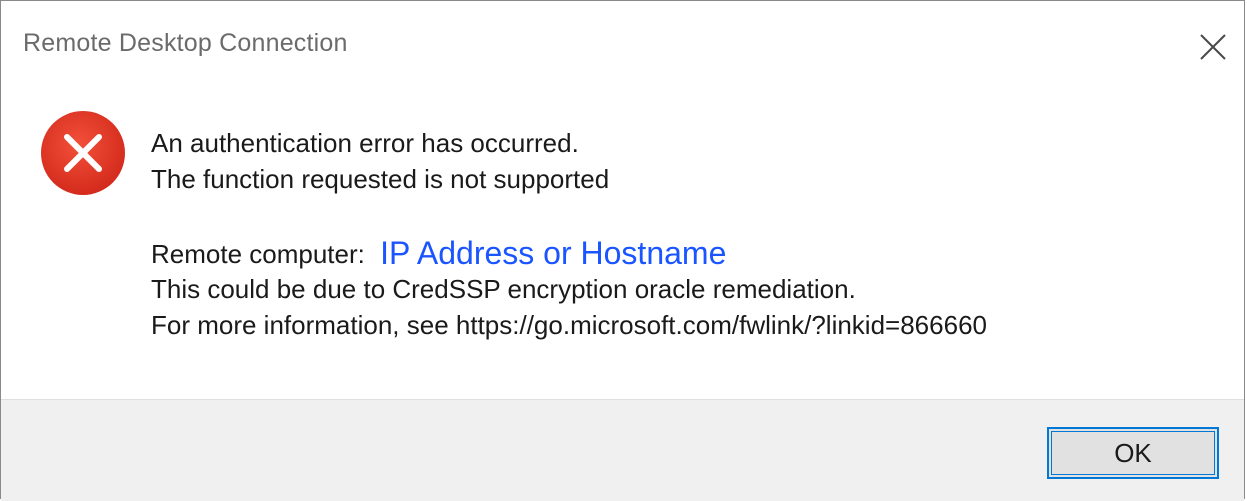  Describe the element at coordinates (365, 143) in the screenshot. I see `error-message-line-1: An authentication error has occurred.` at that location.